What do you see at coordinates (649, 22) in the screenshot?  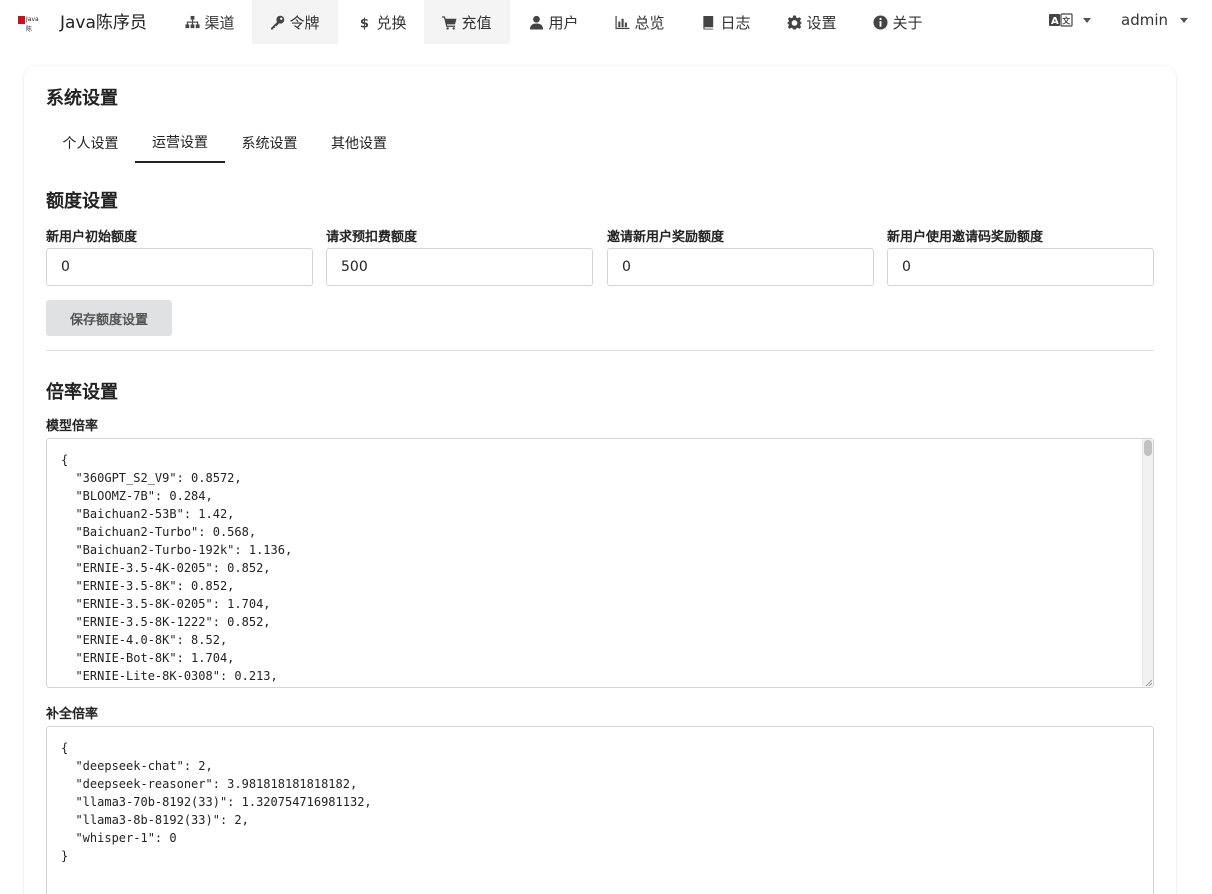 I see `nav-label: 总览` at bounding box center [649, 22].